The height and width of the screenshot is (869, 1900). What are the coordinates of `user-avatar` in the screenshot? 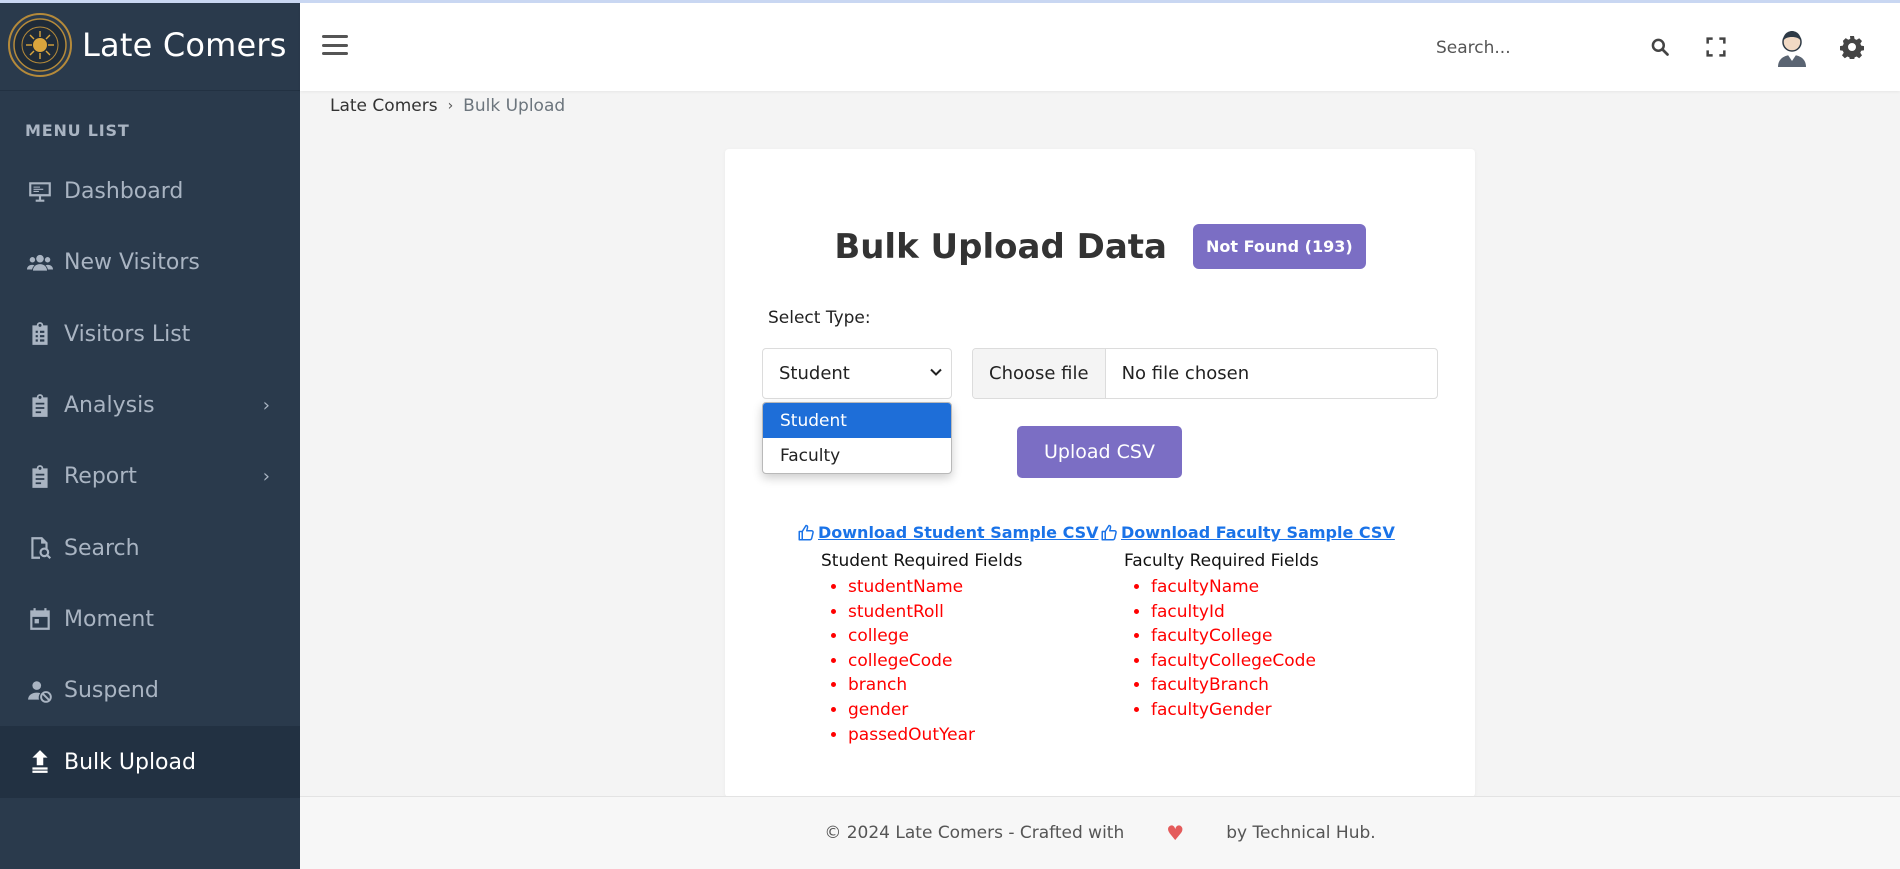 It's located at (1792, 47).